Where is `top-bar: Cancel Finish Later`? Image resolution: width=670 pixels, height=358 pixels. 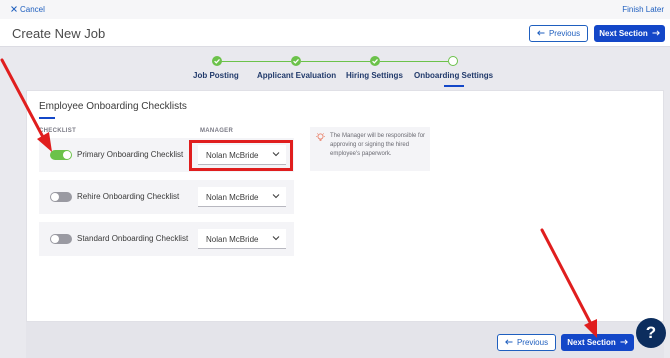 top-bar: Cancel Finish Later is located at coordinates (335, 9).